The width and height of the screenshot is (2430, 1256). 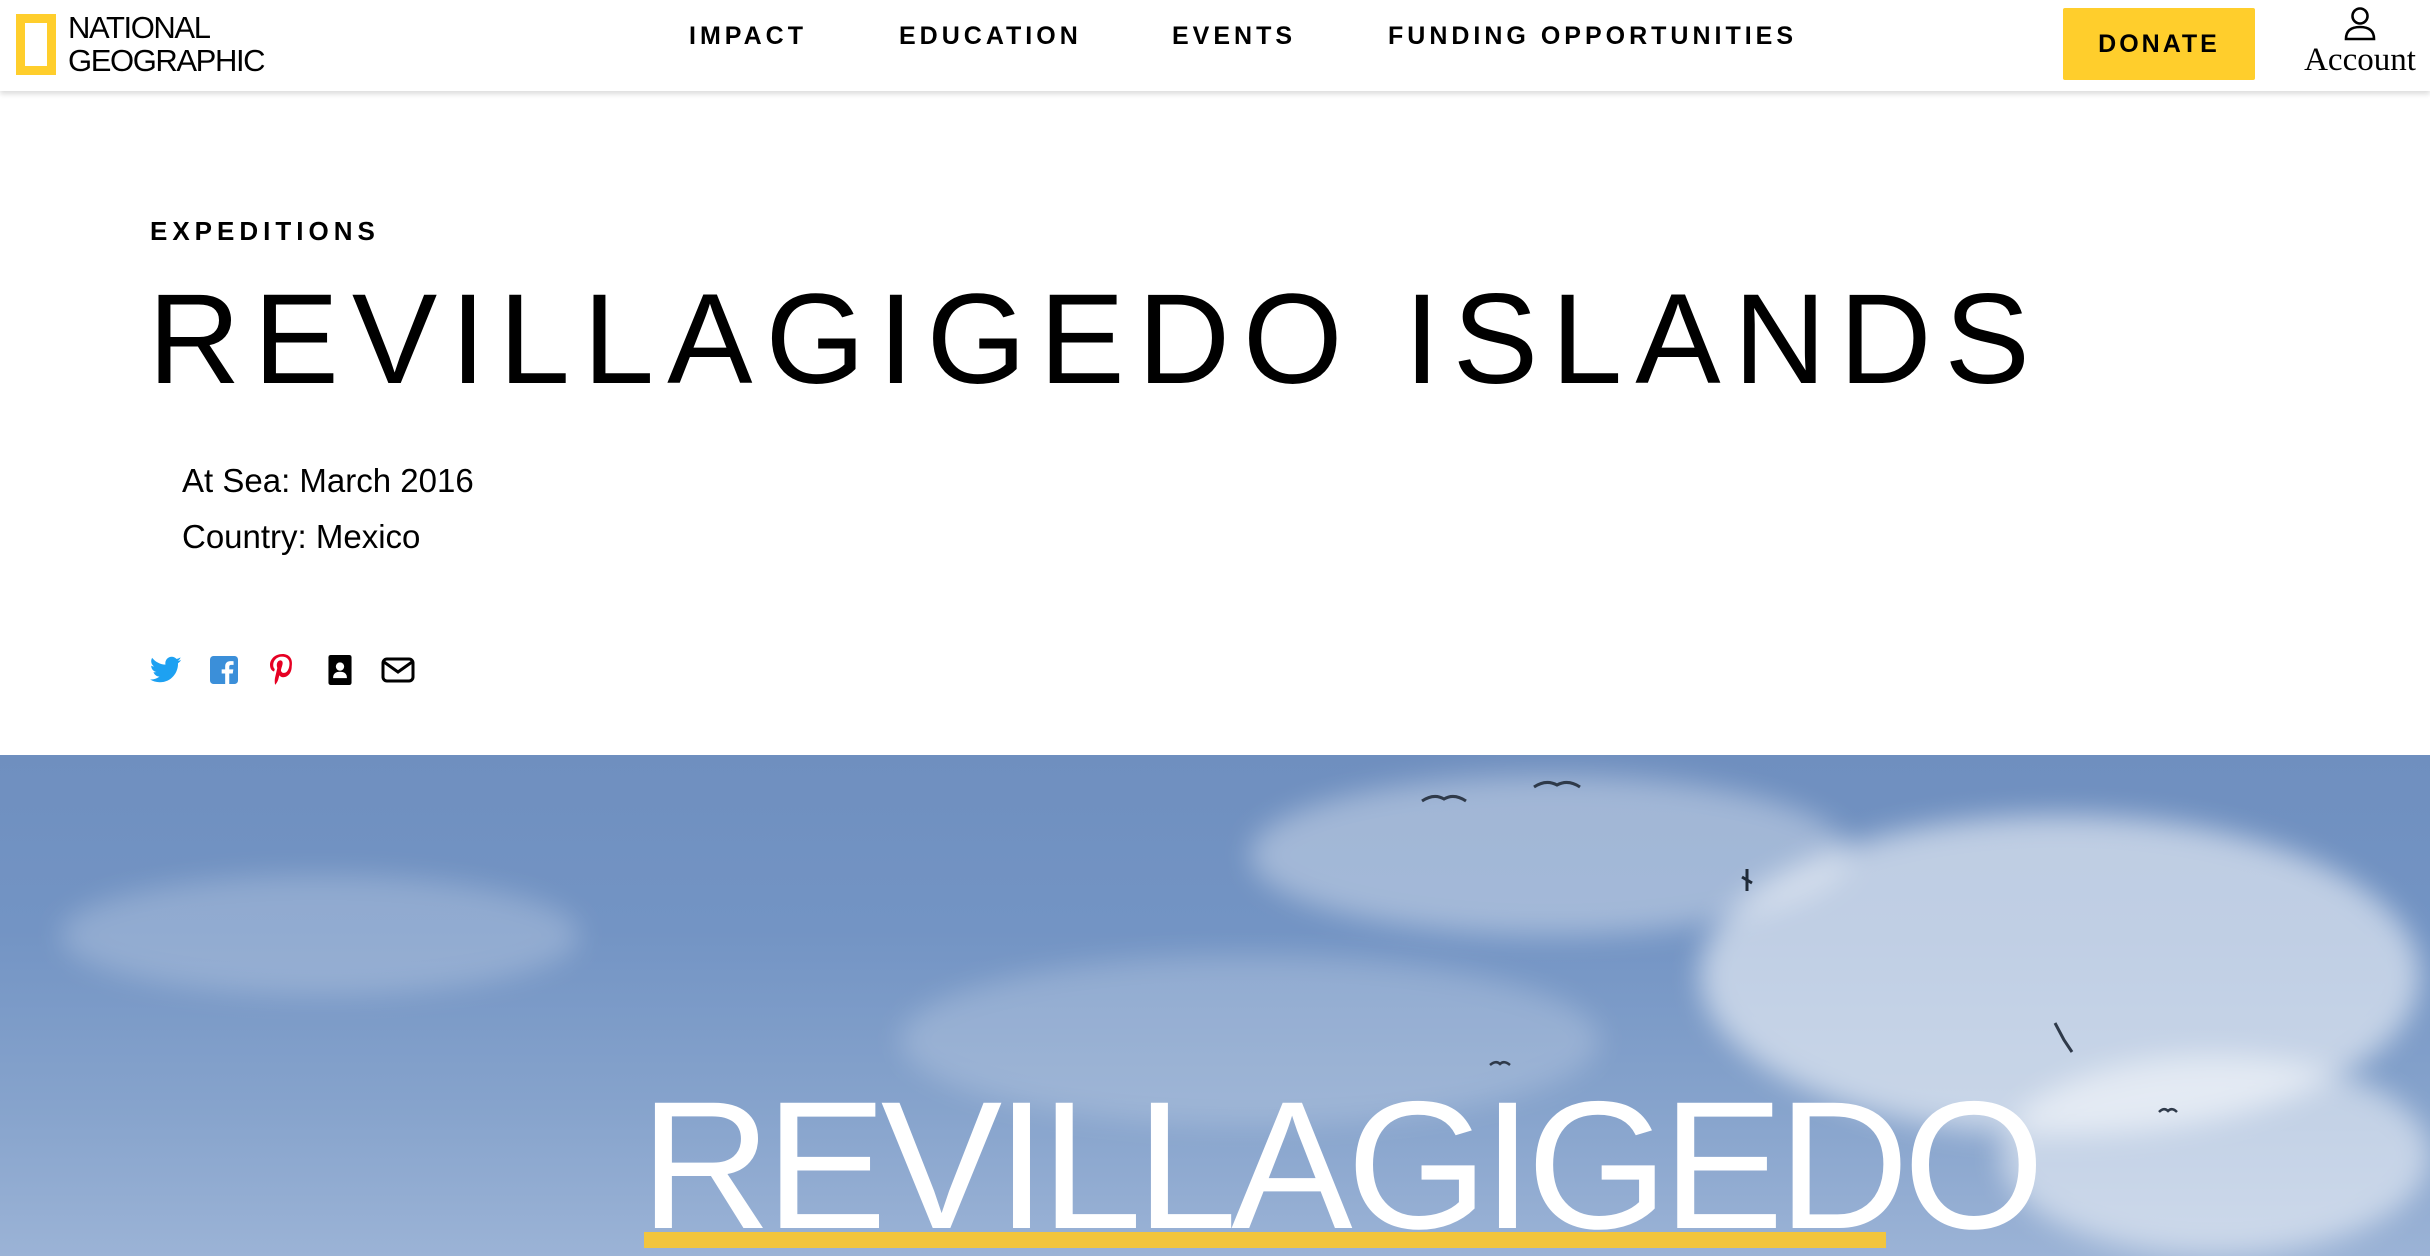 What do you see at coordinates (2159, 44) in the screenshot?
I see `donate-button: DONATE` at bounding box center [2159, 44].